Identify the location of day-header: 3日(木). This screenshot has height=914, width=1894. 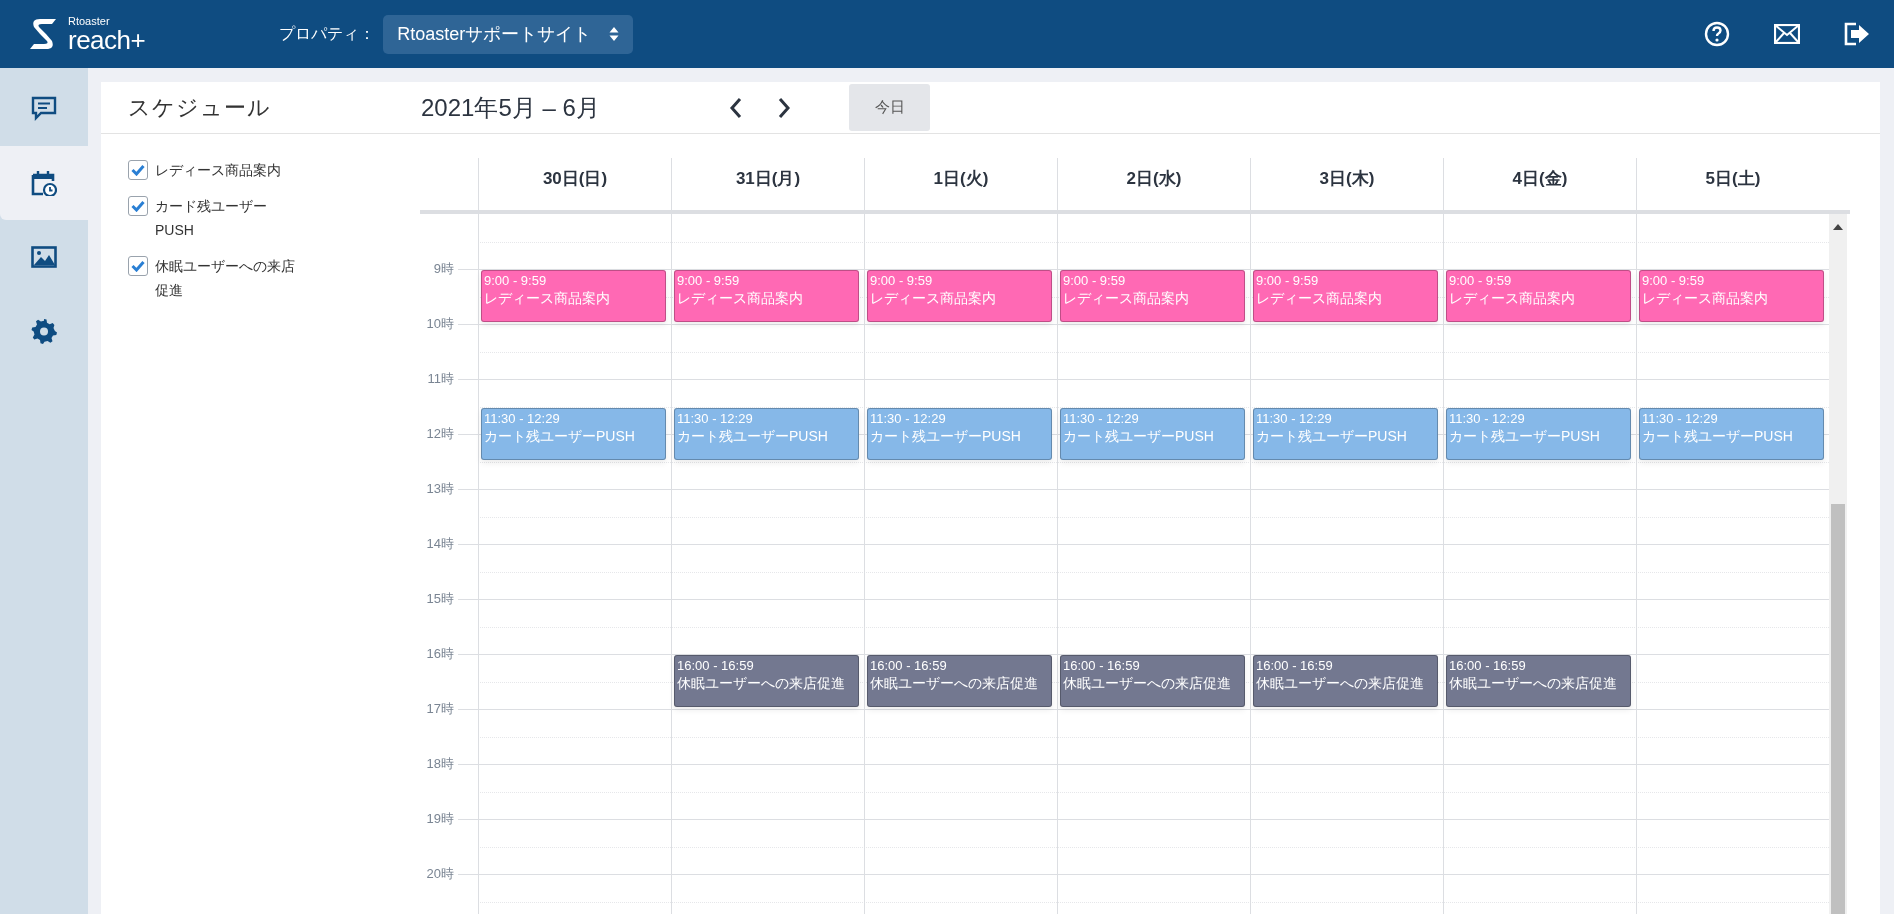
(1347, 178).